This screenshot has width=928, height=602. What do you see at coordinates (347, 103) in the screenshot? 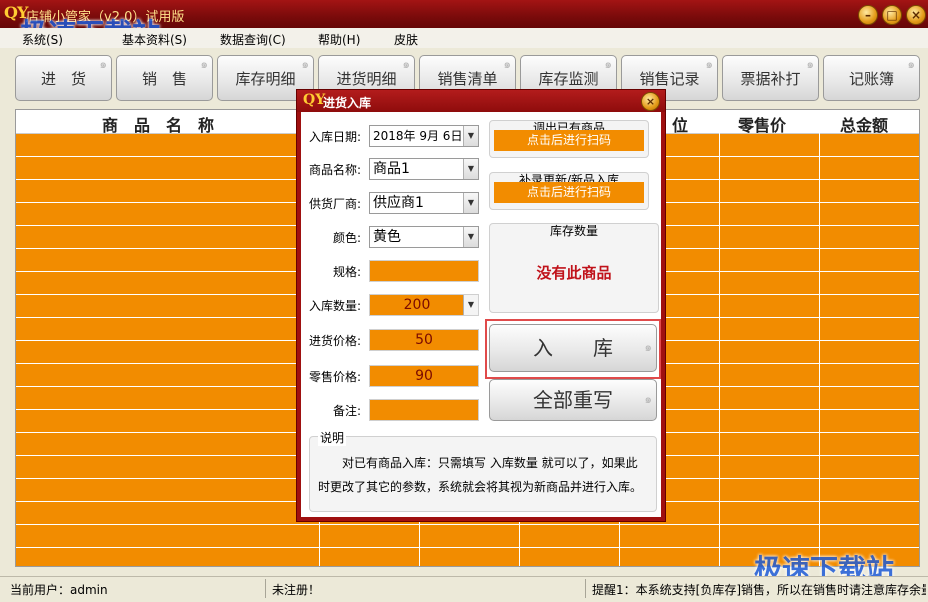
I see `dialog-title: 进货入库` at bounding box center [347, 103].